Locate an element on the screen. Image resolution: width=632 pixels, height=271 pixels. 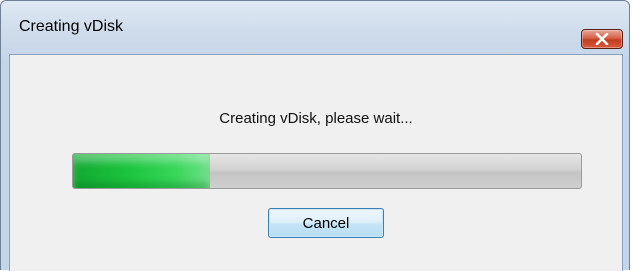
progress-bar is located at coordinates (327, 171).